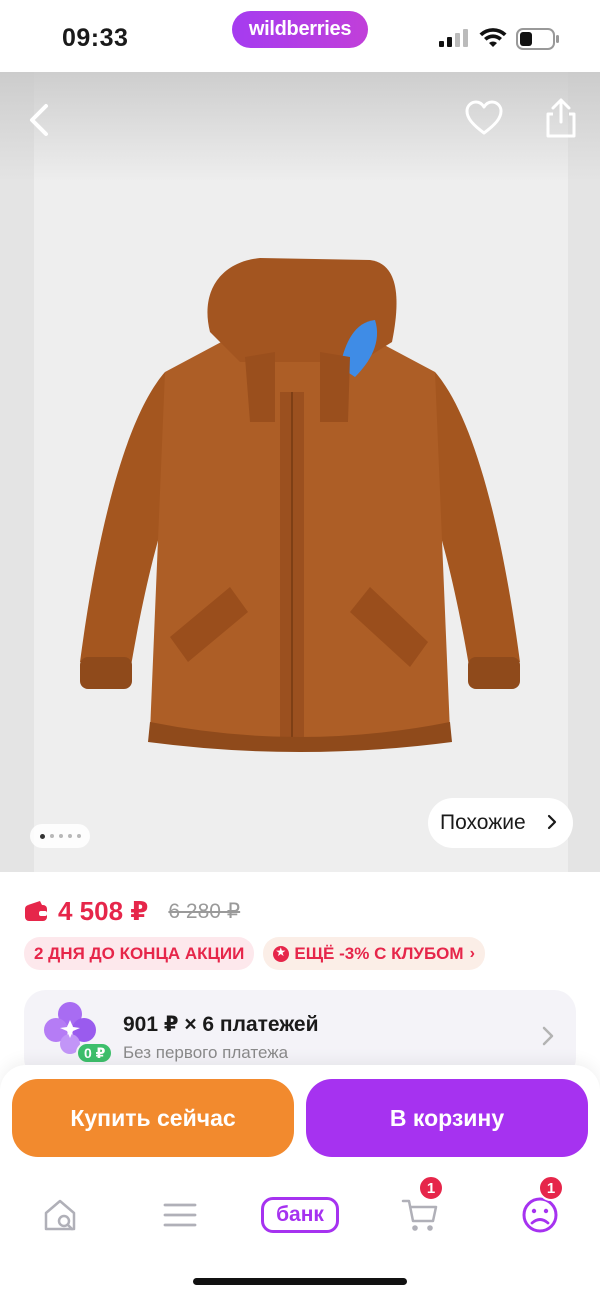  What do you see at coordinates (36, 911) in the screenshot?
I see `wallet-icon` at bounding box center [36, 911].